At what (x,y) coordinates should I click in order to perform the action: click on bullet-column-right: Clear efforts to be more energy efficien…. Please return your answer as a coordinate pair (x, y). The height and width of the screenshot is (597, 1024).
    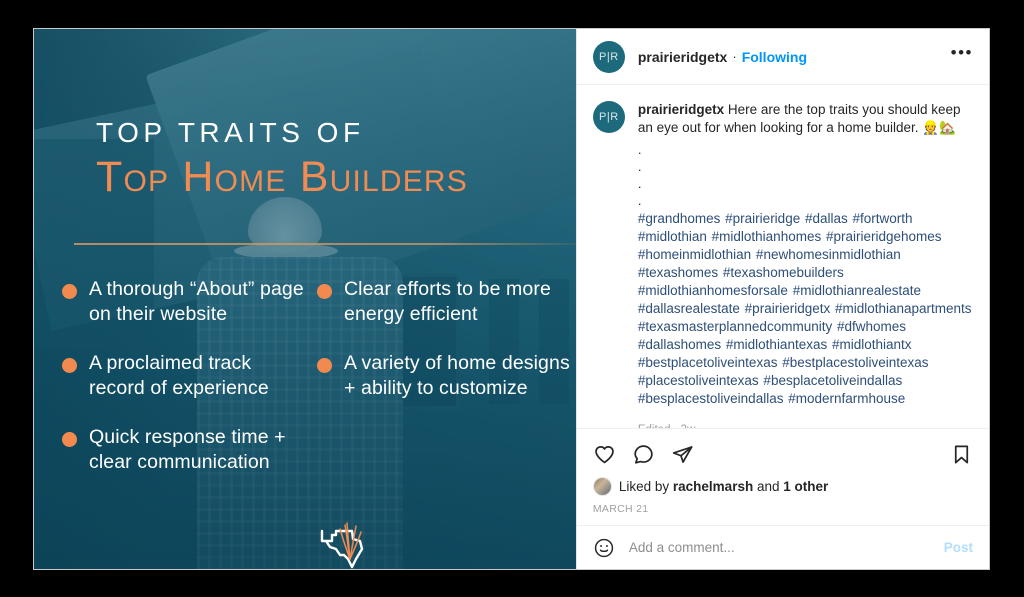
    Looking at the image, I should click on (440, 388).